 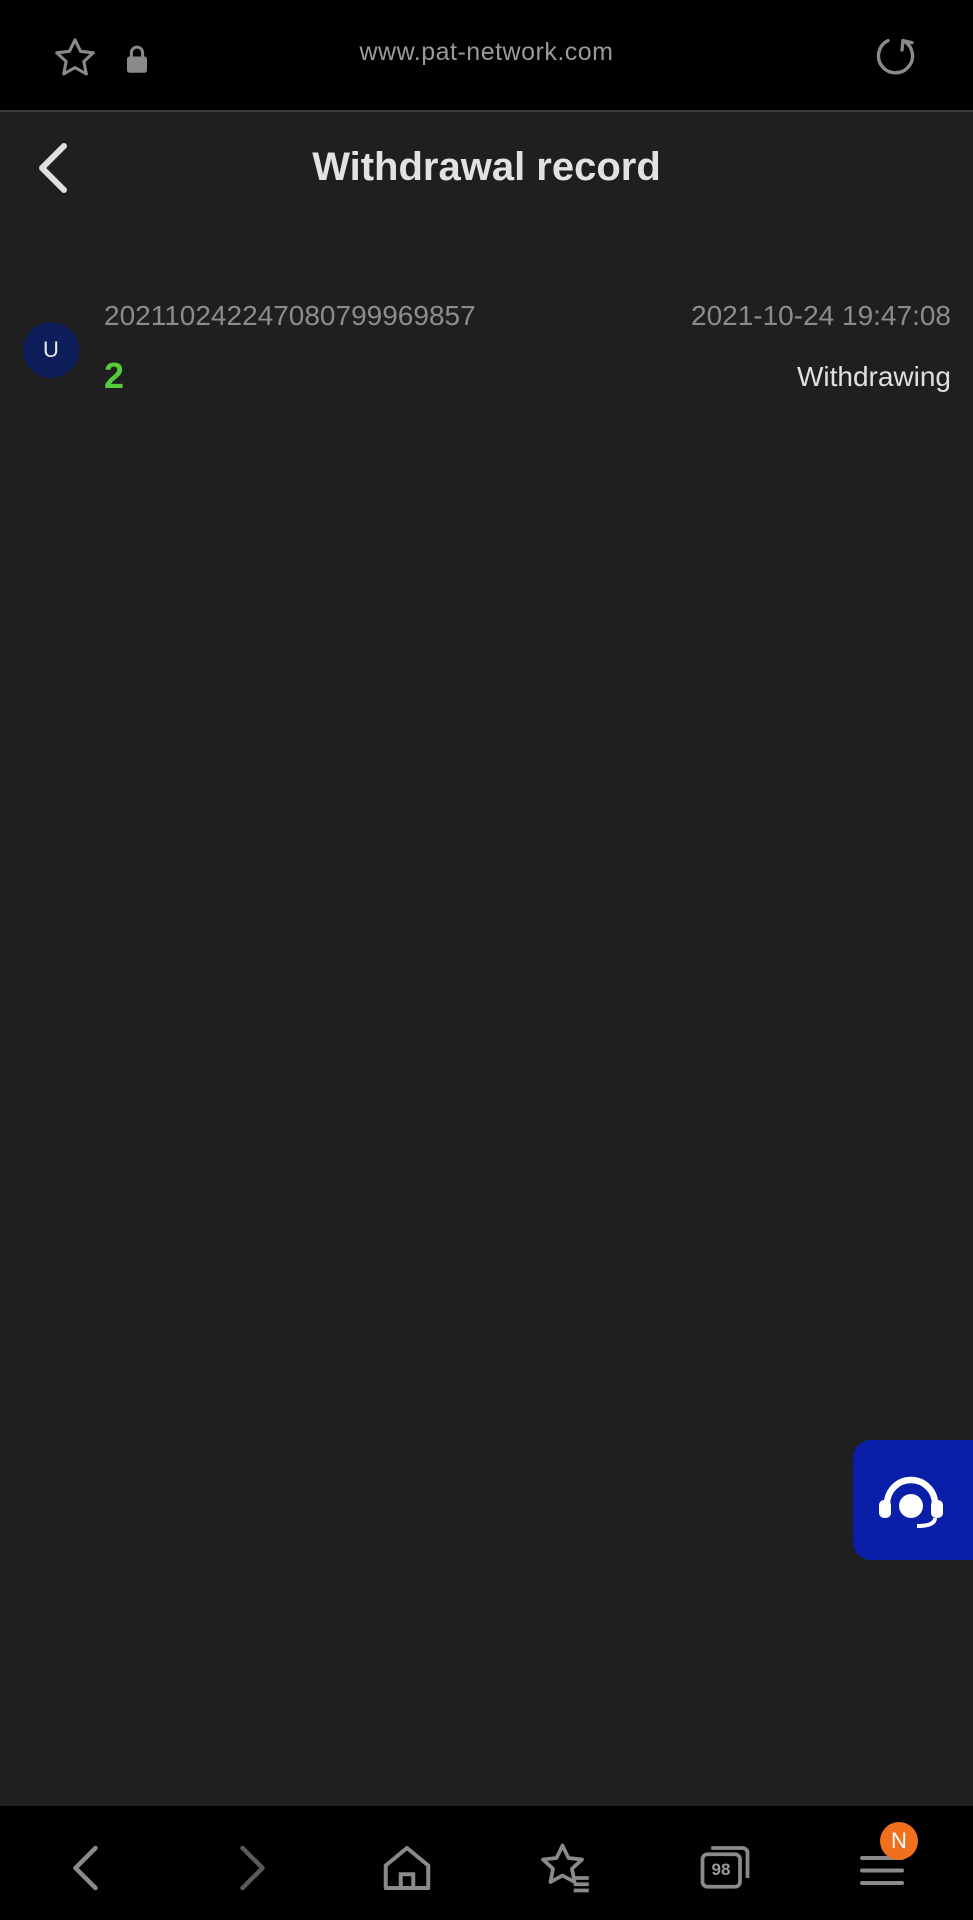 I want to click on tabs-button: 98, so click(x=725, y=1868).